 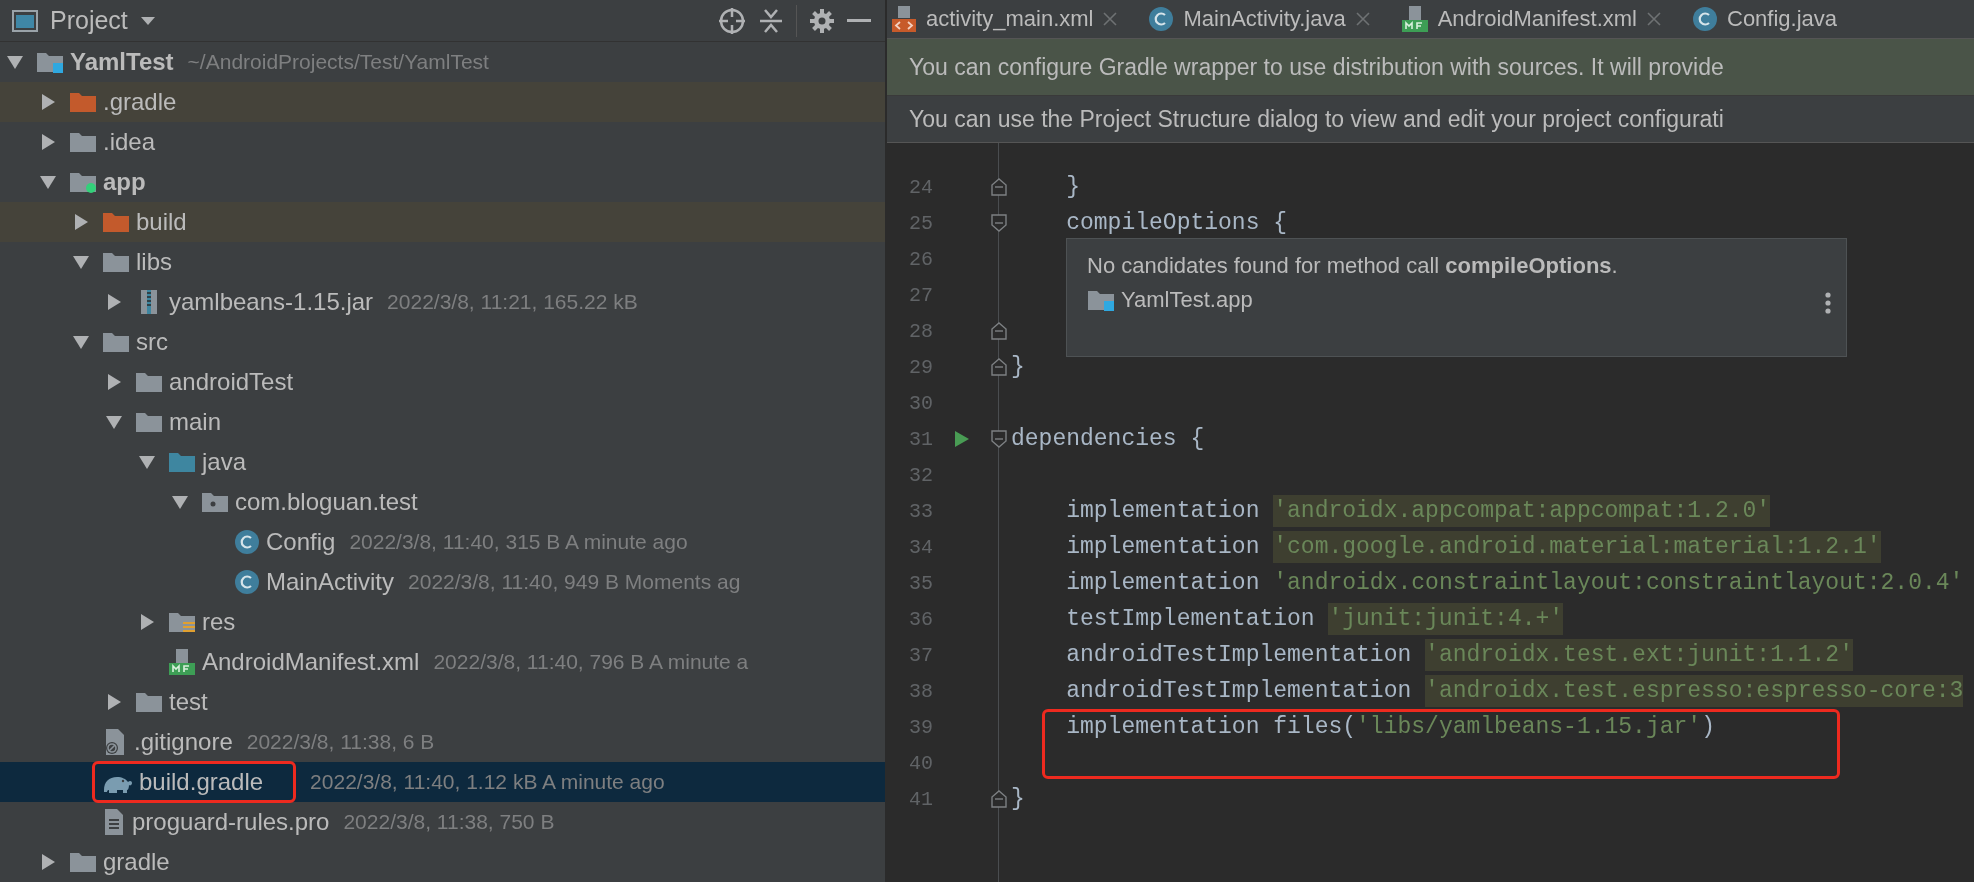 What do you see at coordinates (1765, 19) in the screenshot?
I see `editor-tab: Config.java` at bounding box center [1765, 19].